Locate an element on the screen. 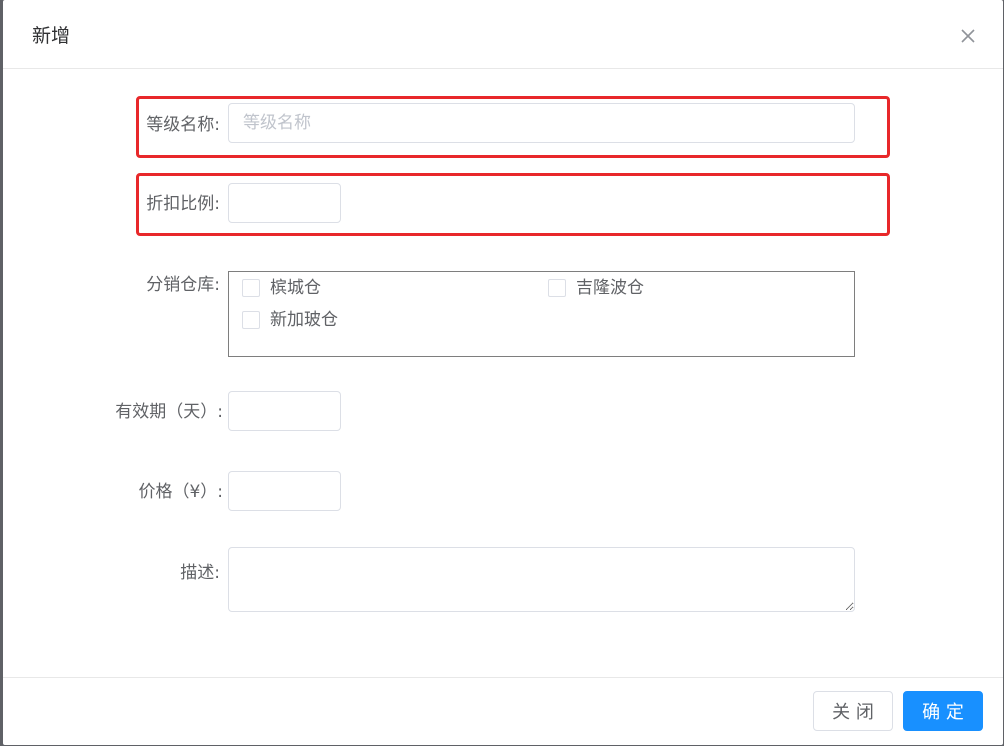  discount-input is located at coordinates (284, 203).